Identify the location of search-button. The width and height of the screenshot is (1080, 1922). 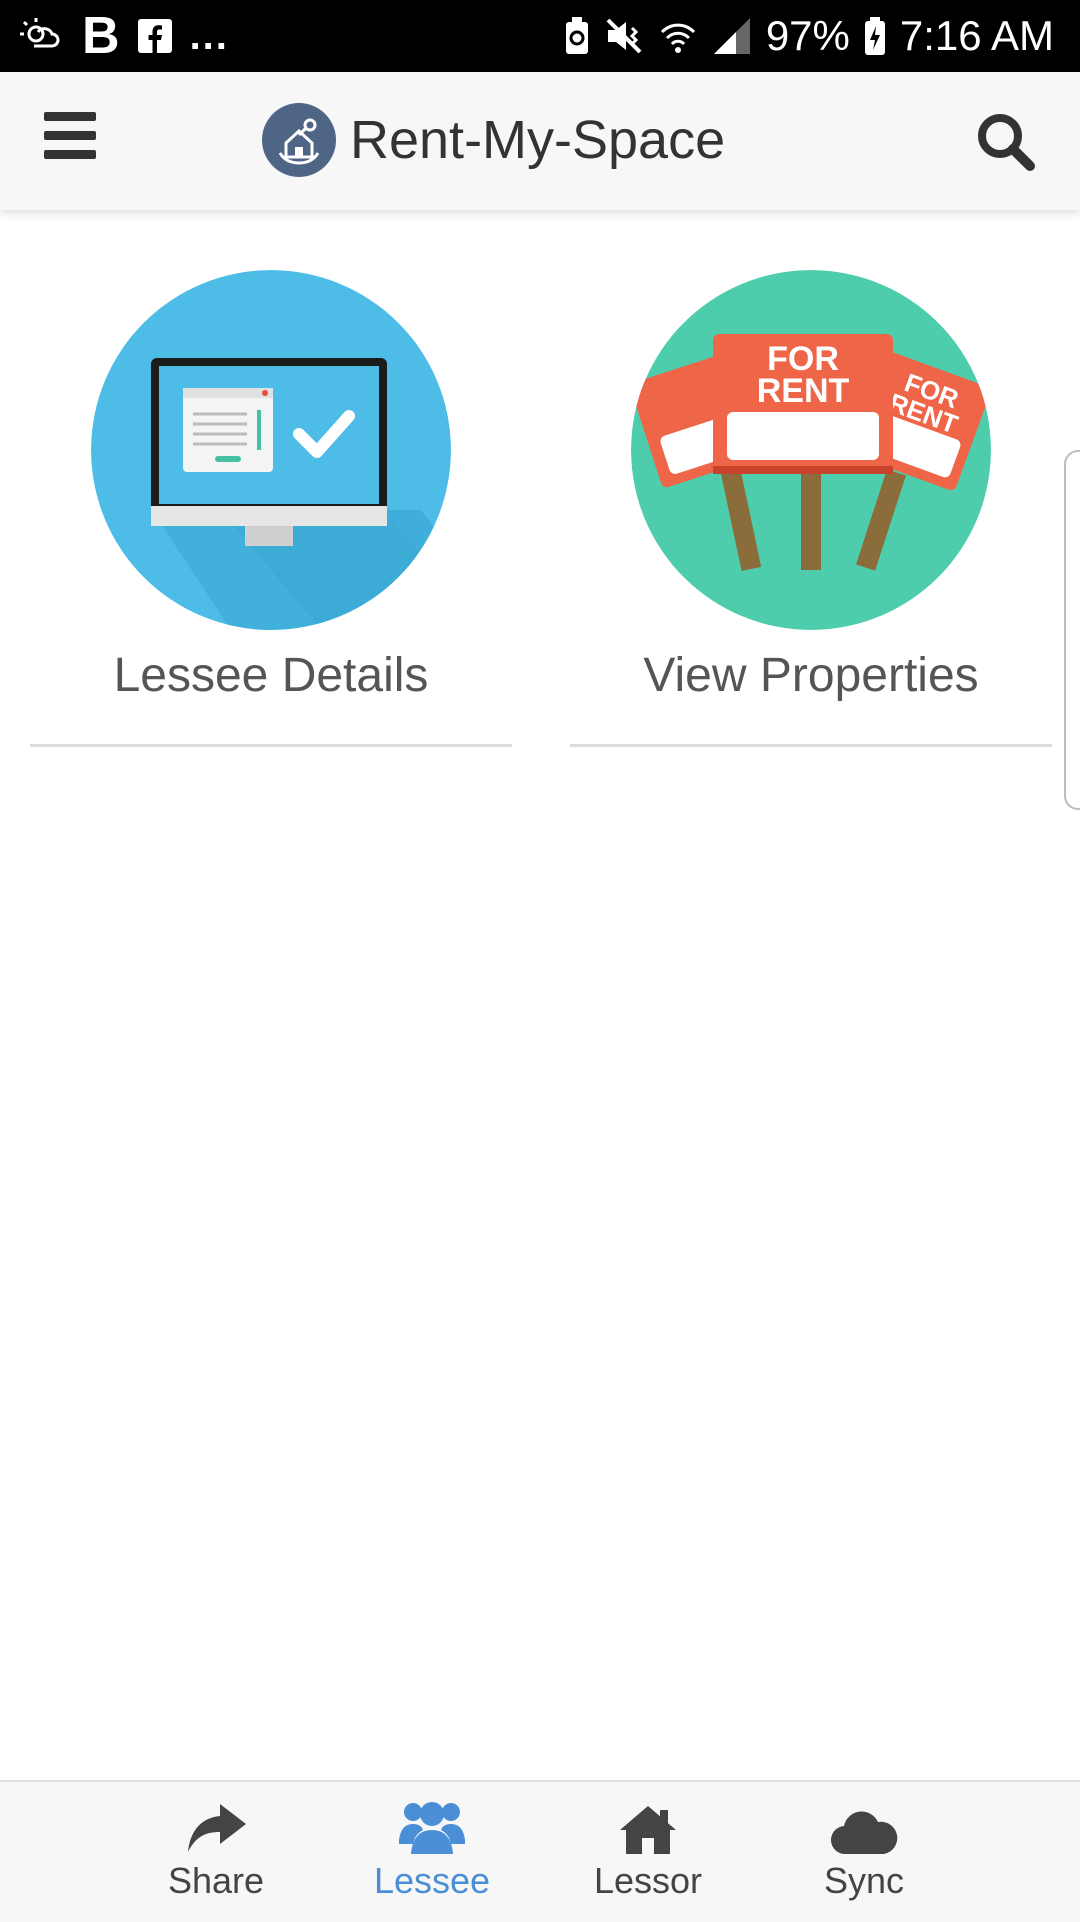
(1005, 141).